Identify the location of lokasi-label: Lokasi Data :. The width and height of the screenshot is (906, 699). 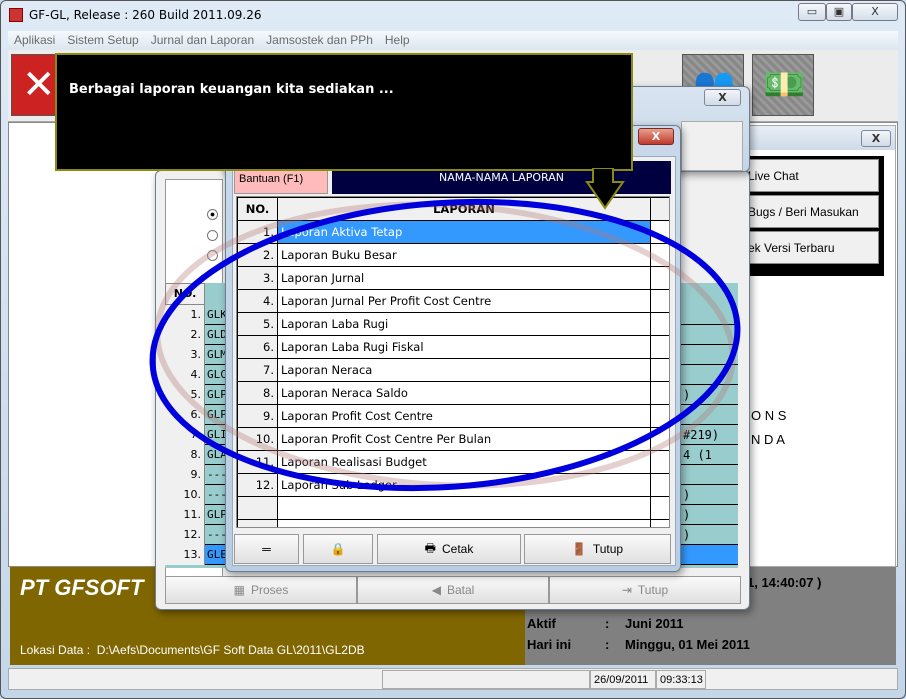
(55, 650).